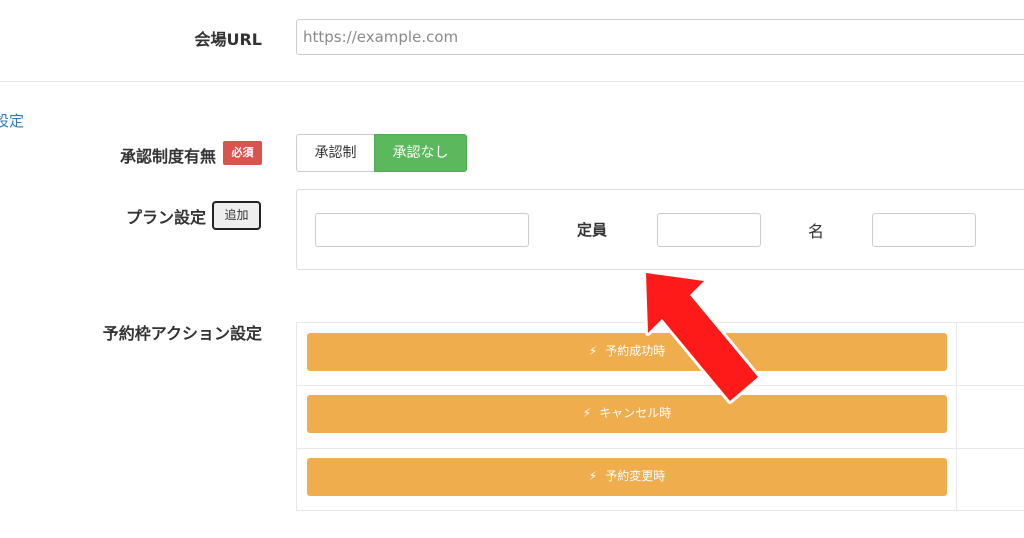 This screenshot has height=538, width=1024. I want to click on plan-name-input, so click(422, 230).